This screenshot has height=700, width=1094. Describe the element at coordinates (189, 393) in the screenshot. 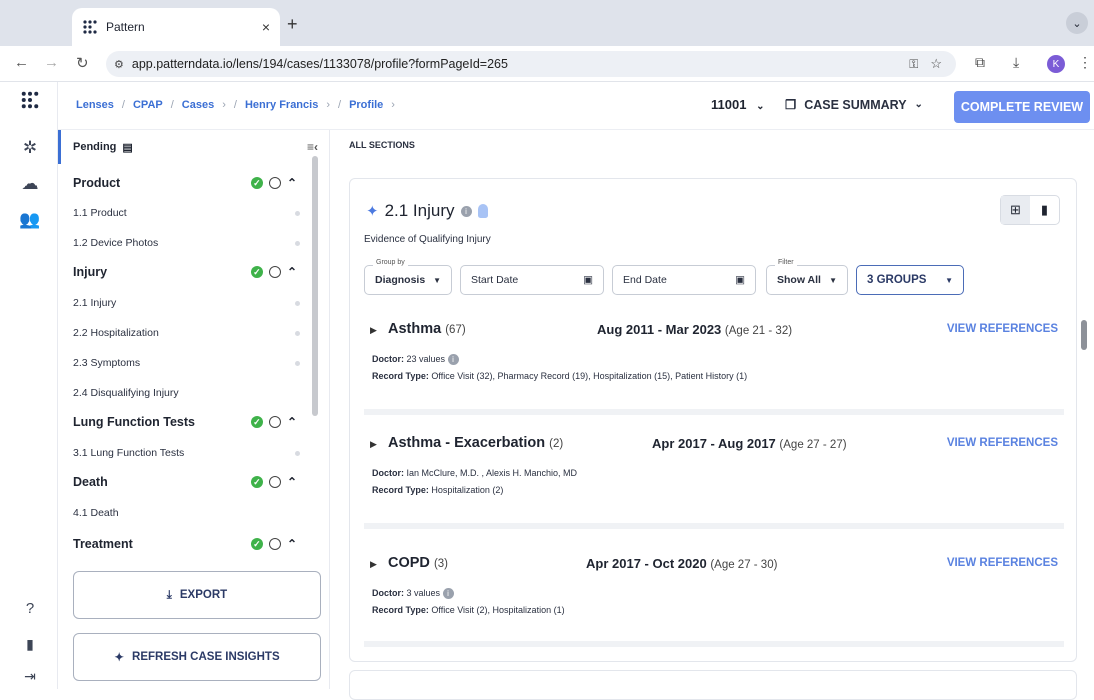

I see `sidebar-item-disqualifying-injury: 2.4 Disqualifying Injury` at that location.